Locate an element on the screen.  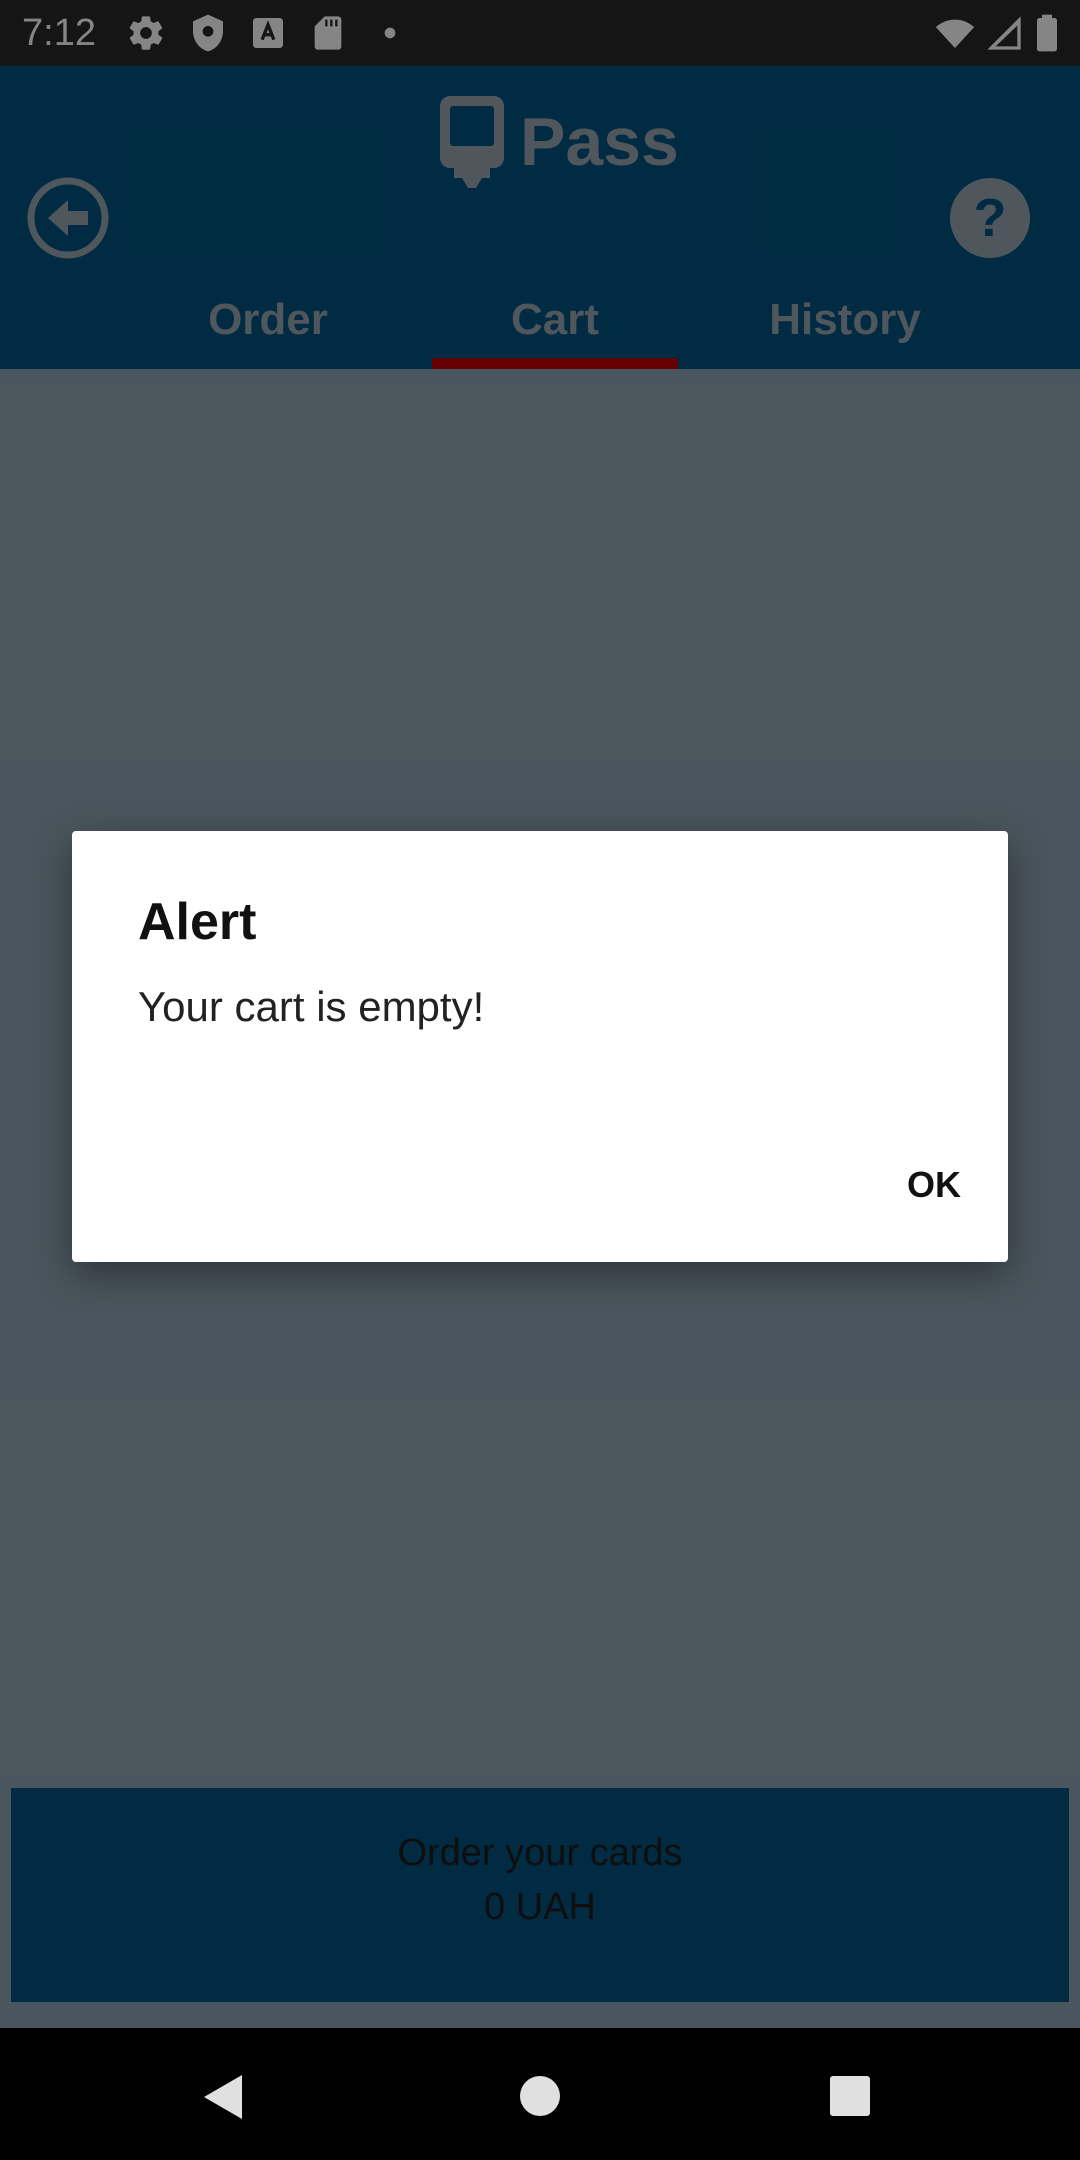
system-nav-bar is located at coordinates (540, 2094).